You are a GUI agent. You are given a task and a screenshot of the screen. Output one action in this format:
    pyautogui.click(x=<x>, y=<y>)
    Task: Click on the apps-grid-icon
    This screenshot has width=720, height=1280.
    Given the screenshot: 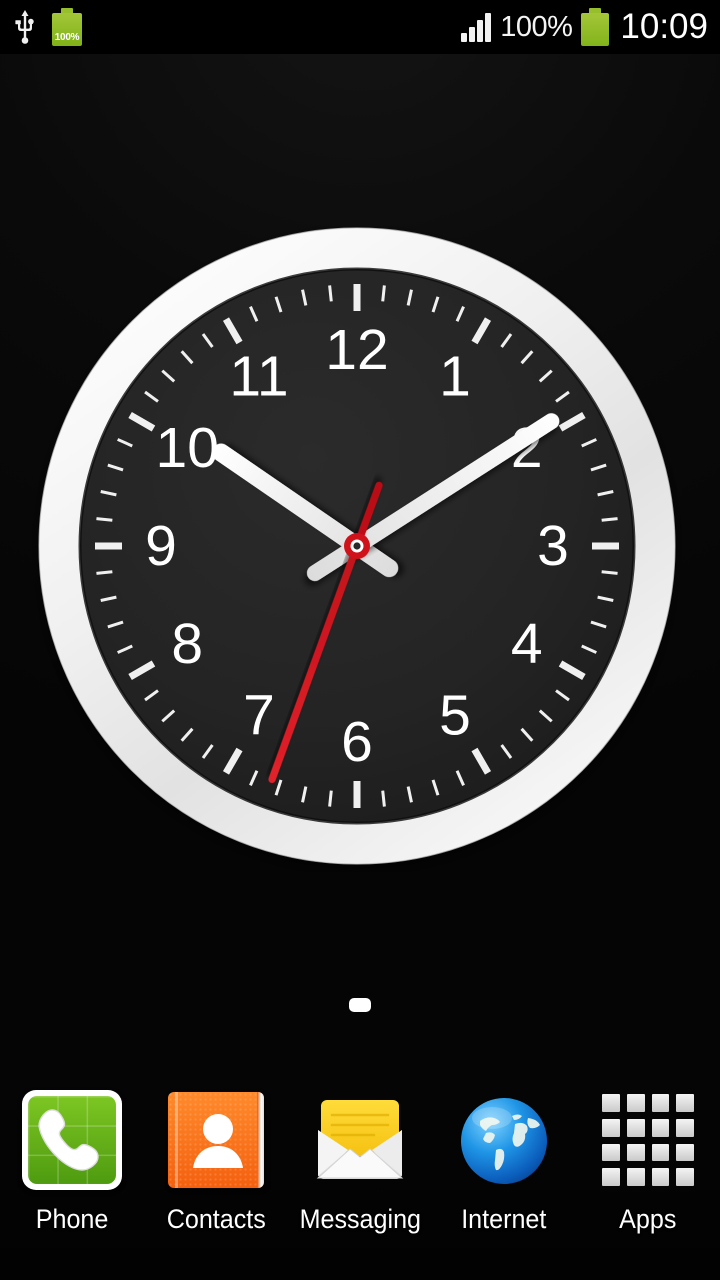 What is the action you would take?
    pyautogui.click(x=648, y=1140)
    